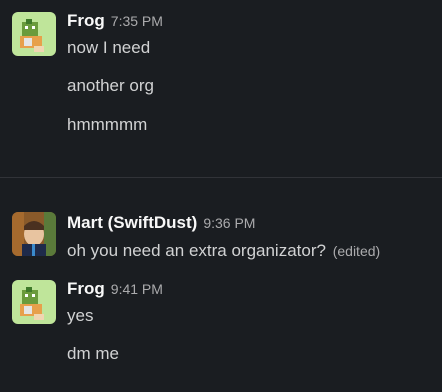 This screenshot has height=392, width=442. I want to click on message-header: Frog 7:35 PM, so click(115, 21).